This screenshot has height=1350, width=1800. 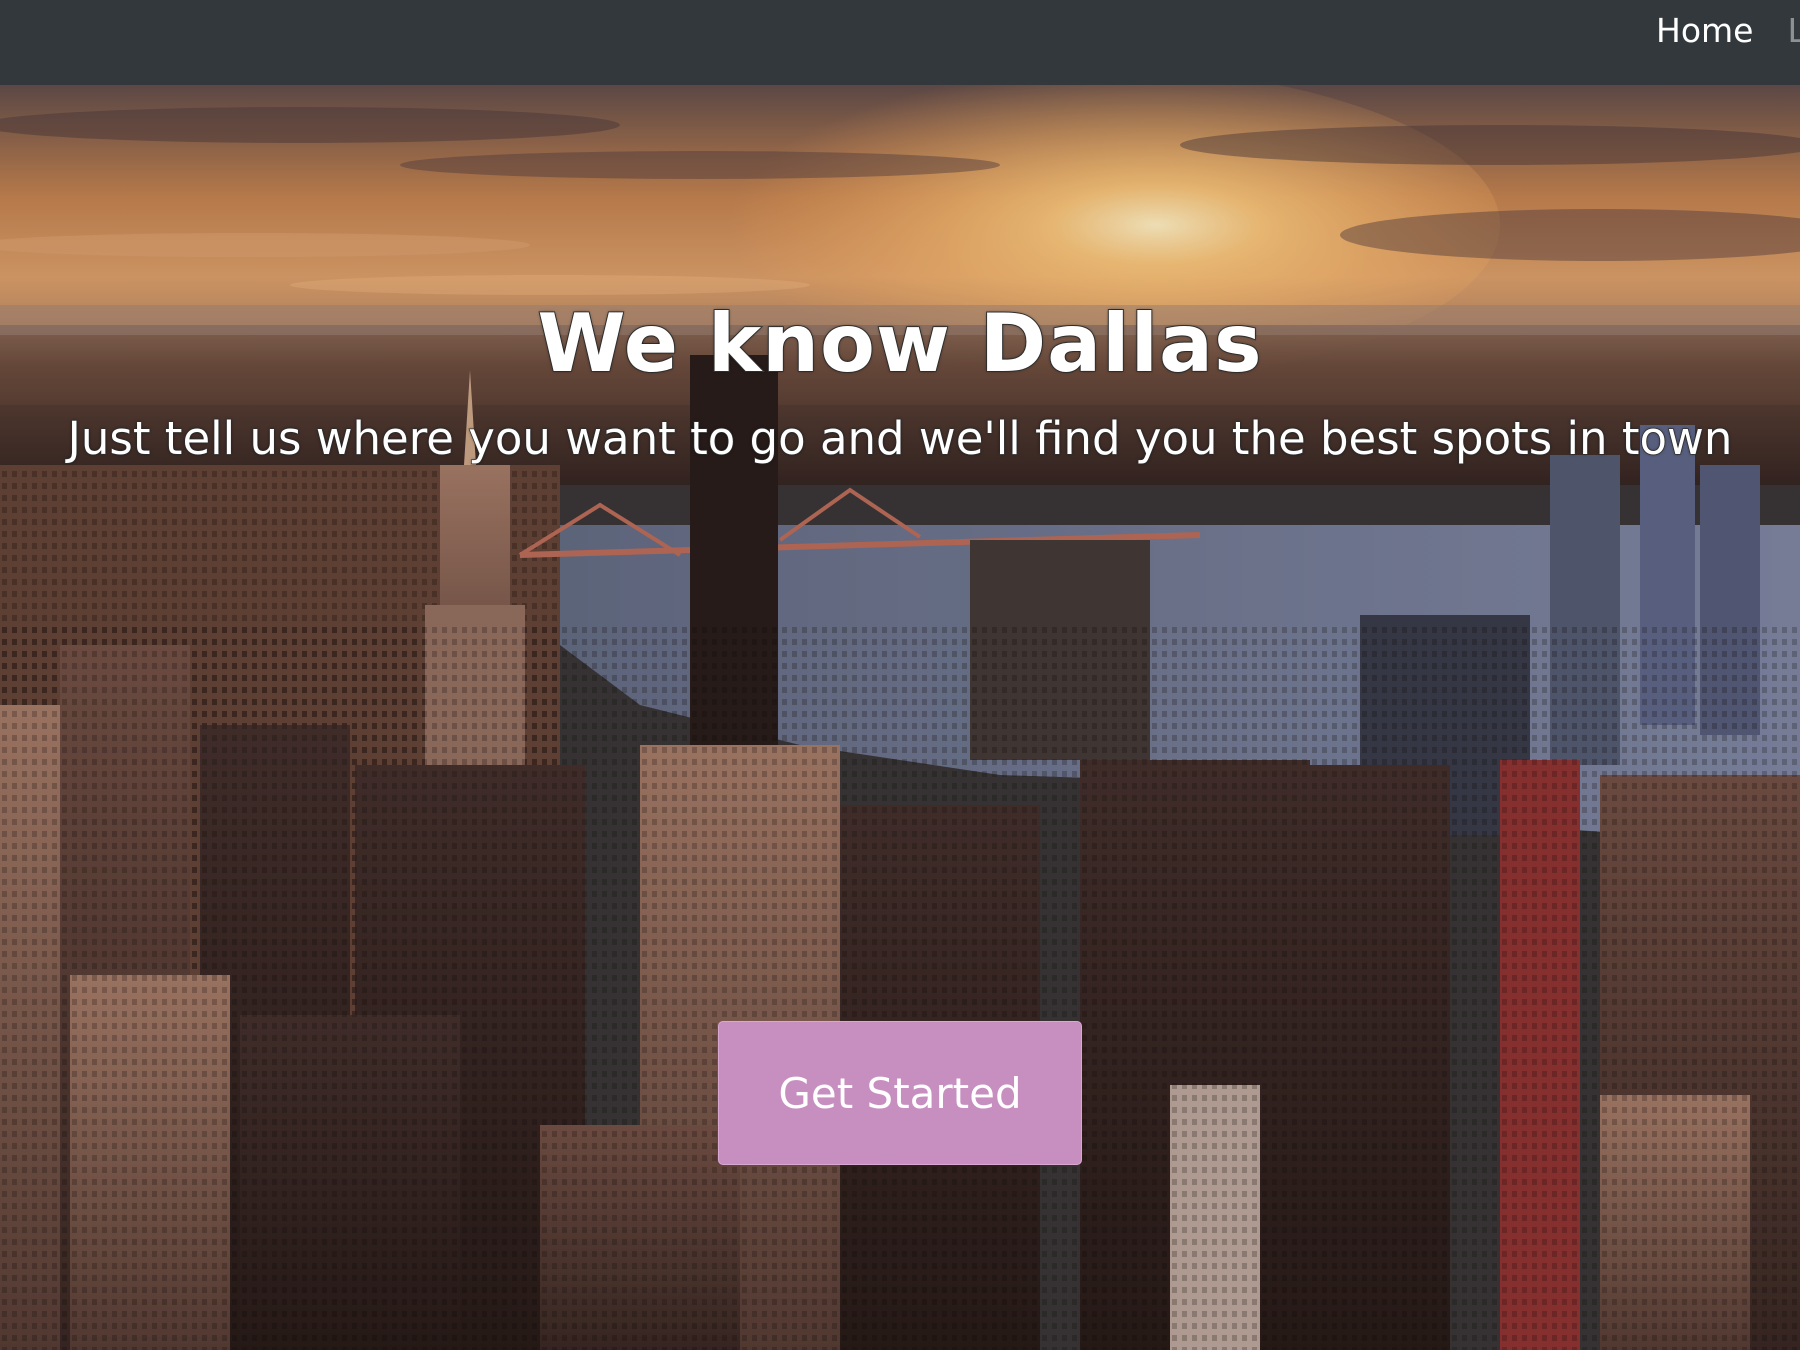 I want to click on nav-link-secondary: Lo, so click(x=1793, y=30).